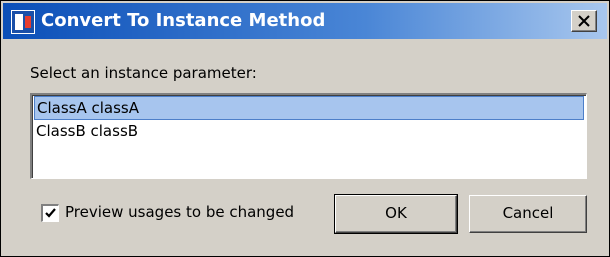 The image size is (610, 257). I want to click on title-bar: Convert To Instance Method, so click(305, 21).